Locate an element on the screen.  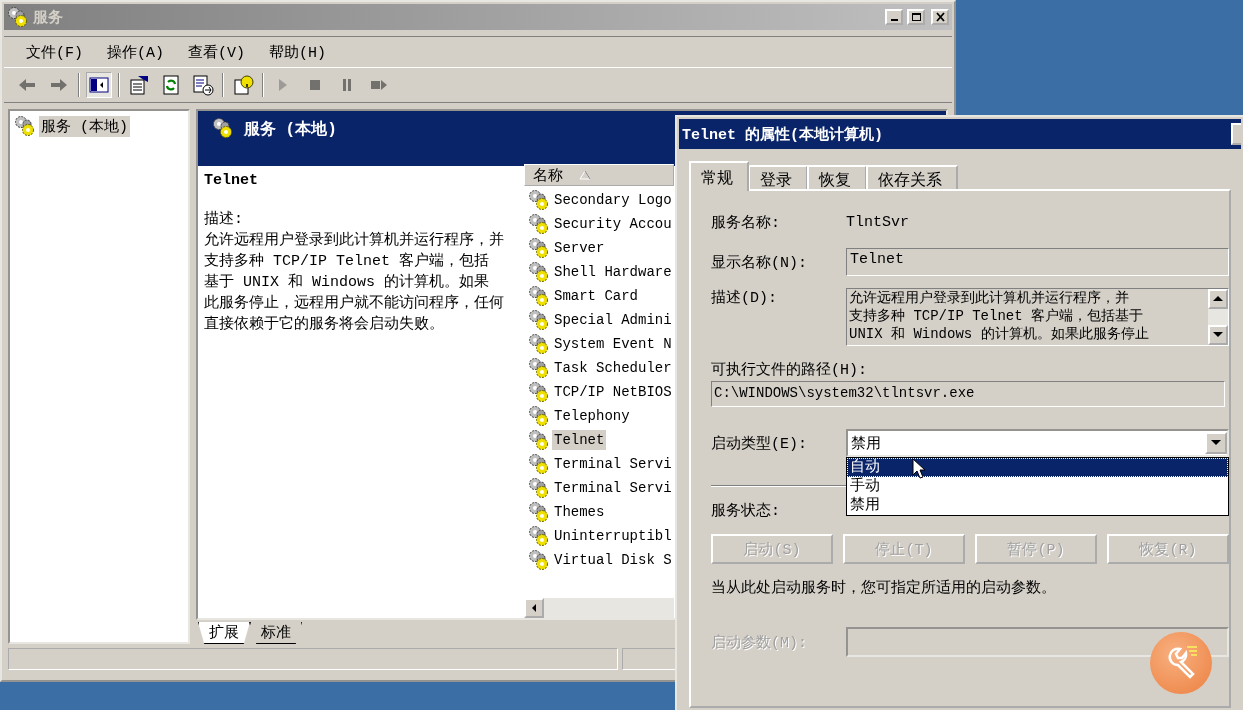
play-icon is located at coordinates (283, 85).